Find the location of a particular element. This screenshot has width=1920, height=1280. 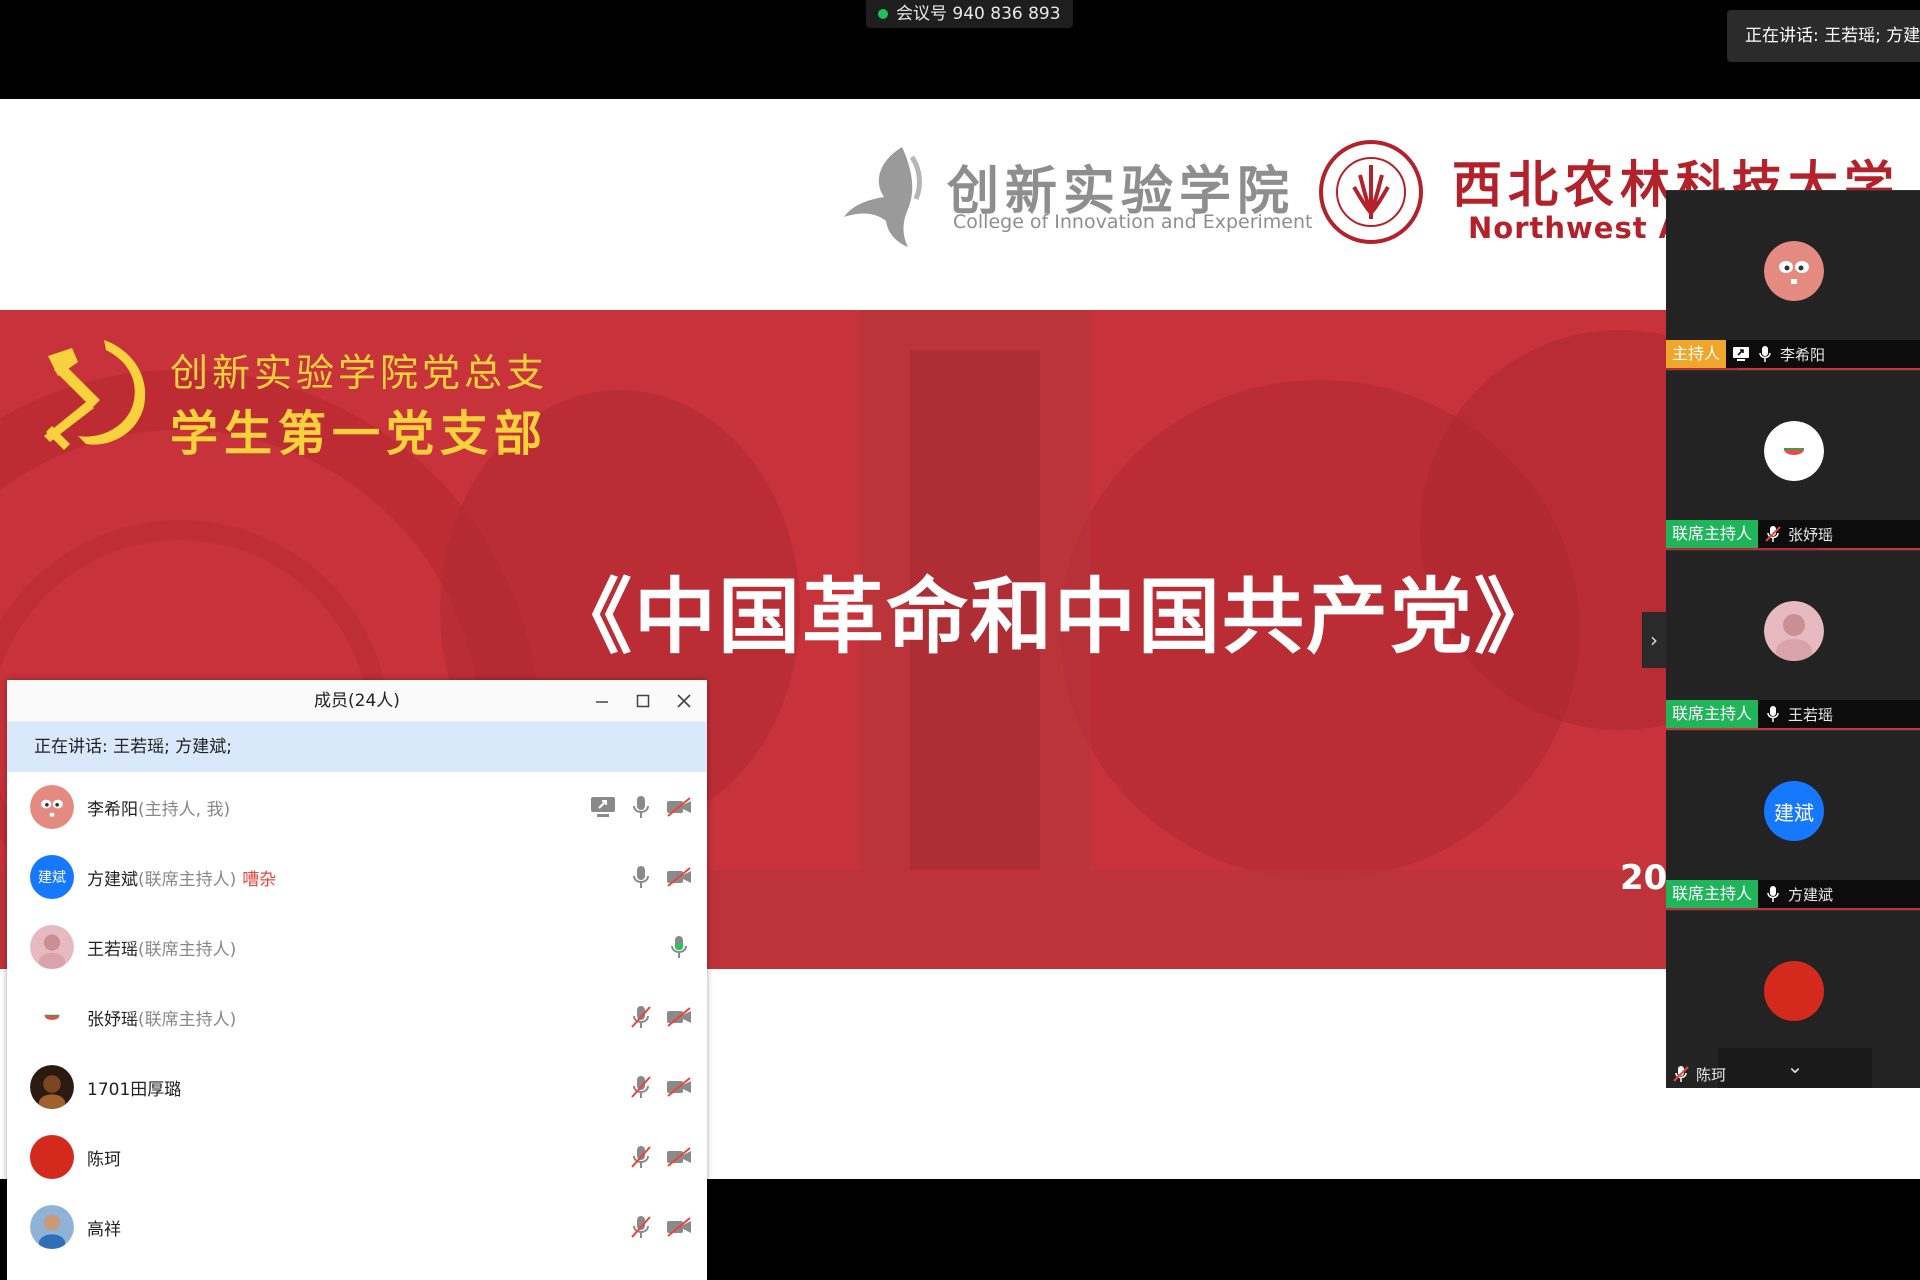

college-name-en: College of Innovation and Experiment is located at coordinates (1133, 222).